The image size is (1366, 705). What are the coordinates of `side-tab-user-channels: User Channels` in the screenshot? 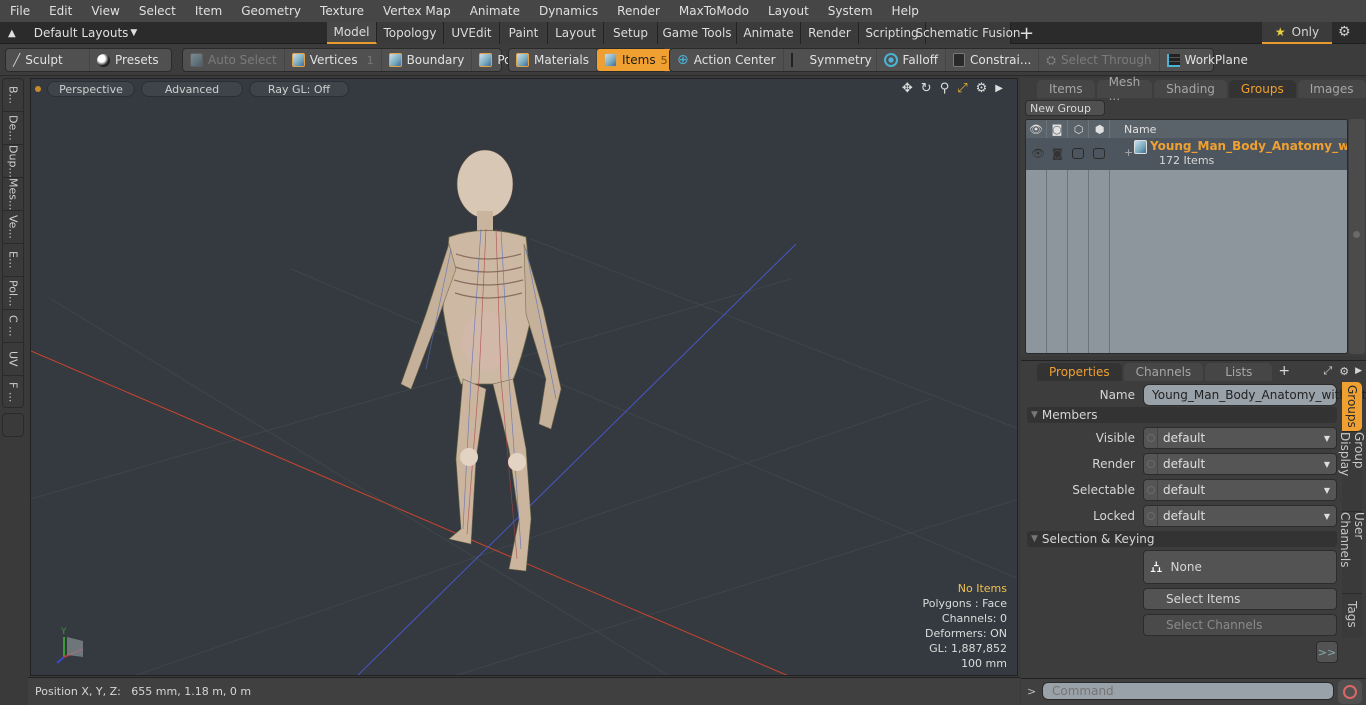 It's located at (1352, 553).